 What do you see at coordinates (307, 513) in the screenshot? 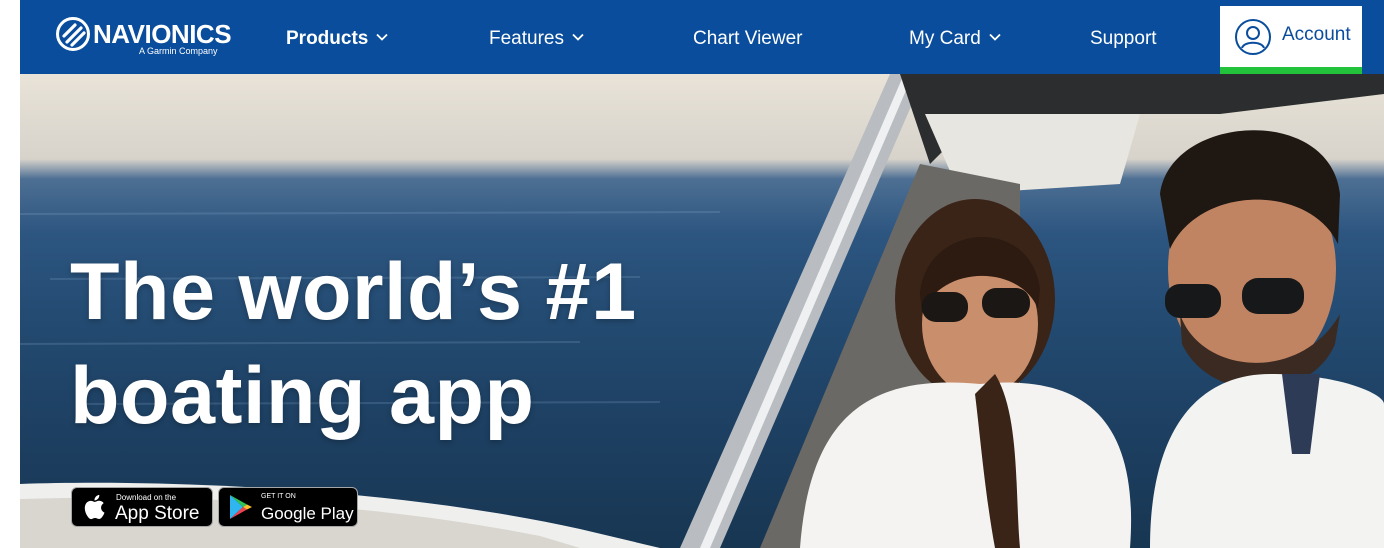
I see `google-play-label: Google Play` at bounding box center [307, 513].